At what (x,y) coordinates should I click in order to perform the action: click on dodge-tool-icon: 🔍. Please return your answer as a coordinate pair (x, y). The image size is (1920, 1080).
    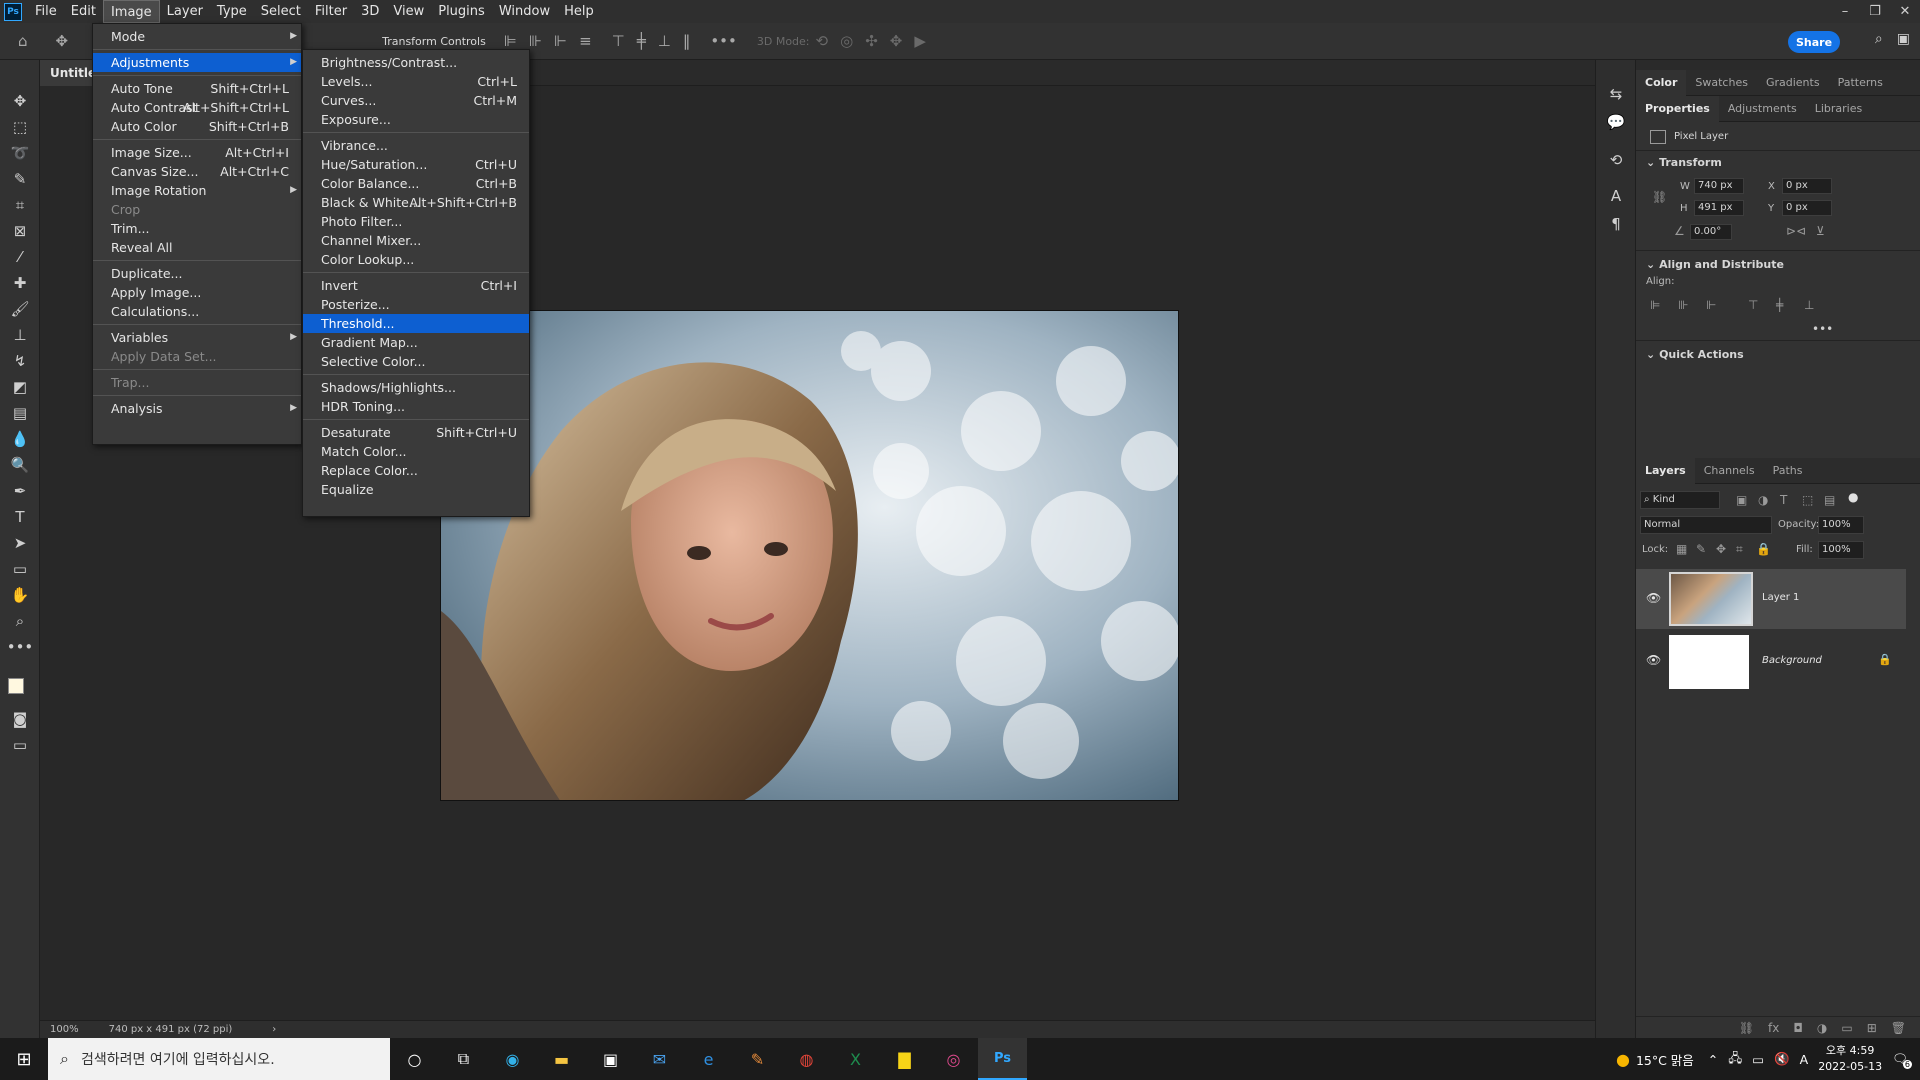
    Looking at the image, I should click on (20, 465).